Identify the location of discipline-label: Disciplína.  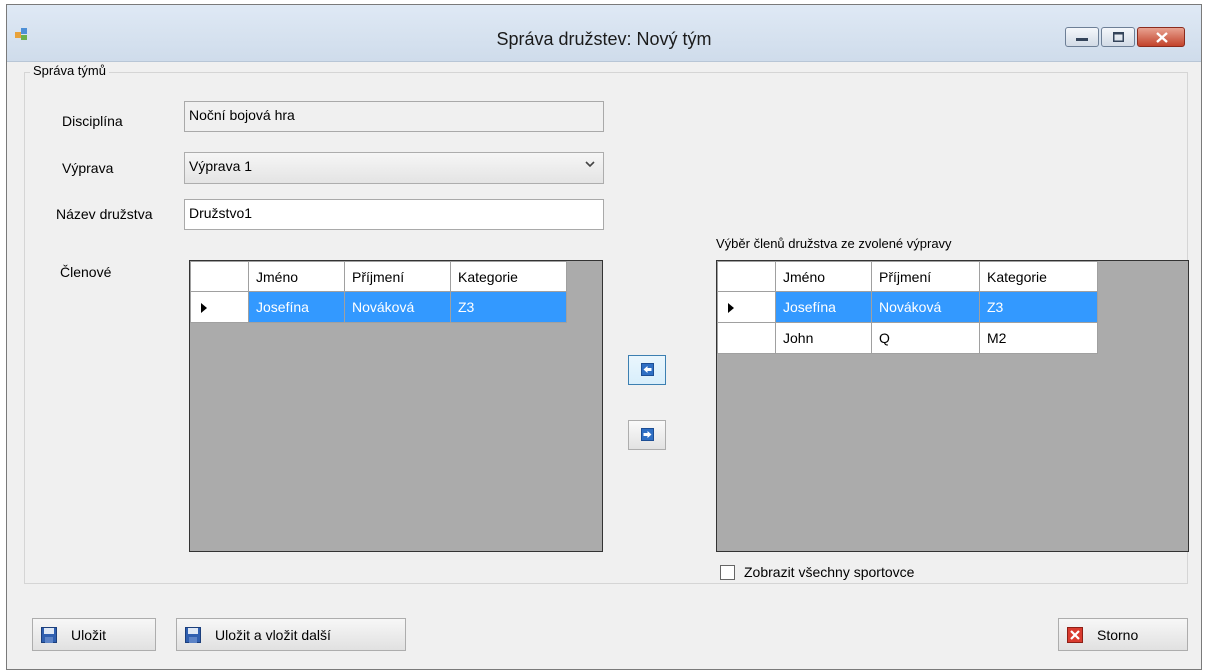
(92, 121).